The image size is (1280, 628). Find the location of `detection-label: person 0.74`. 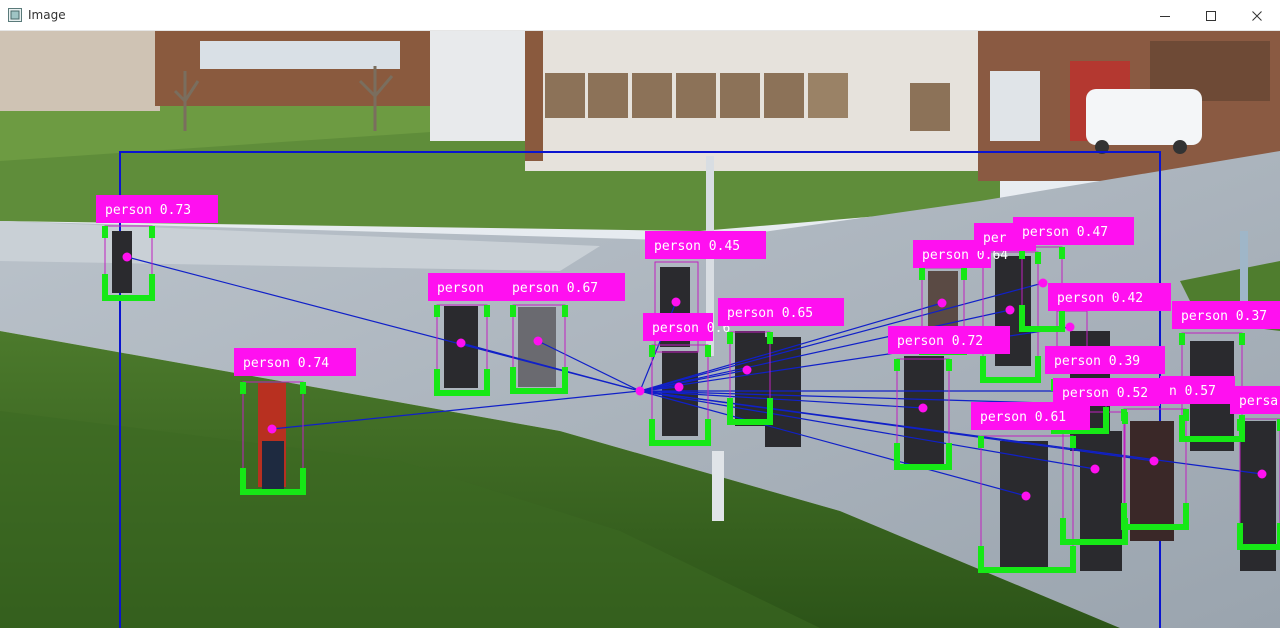

detection-label: person 0.74 is located at coordinates (295, 362).